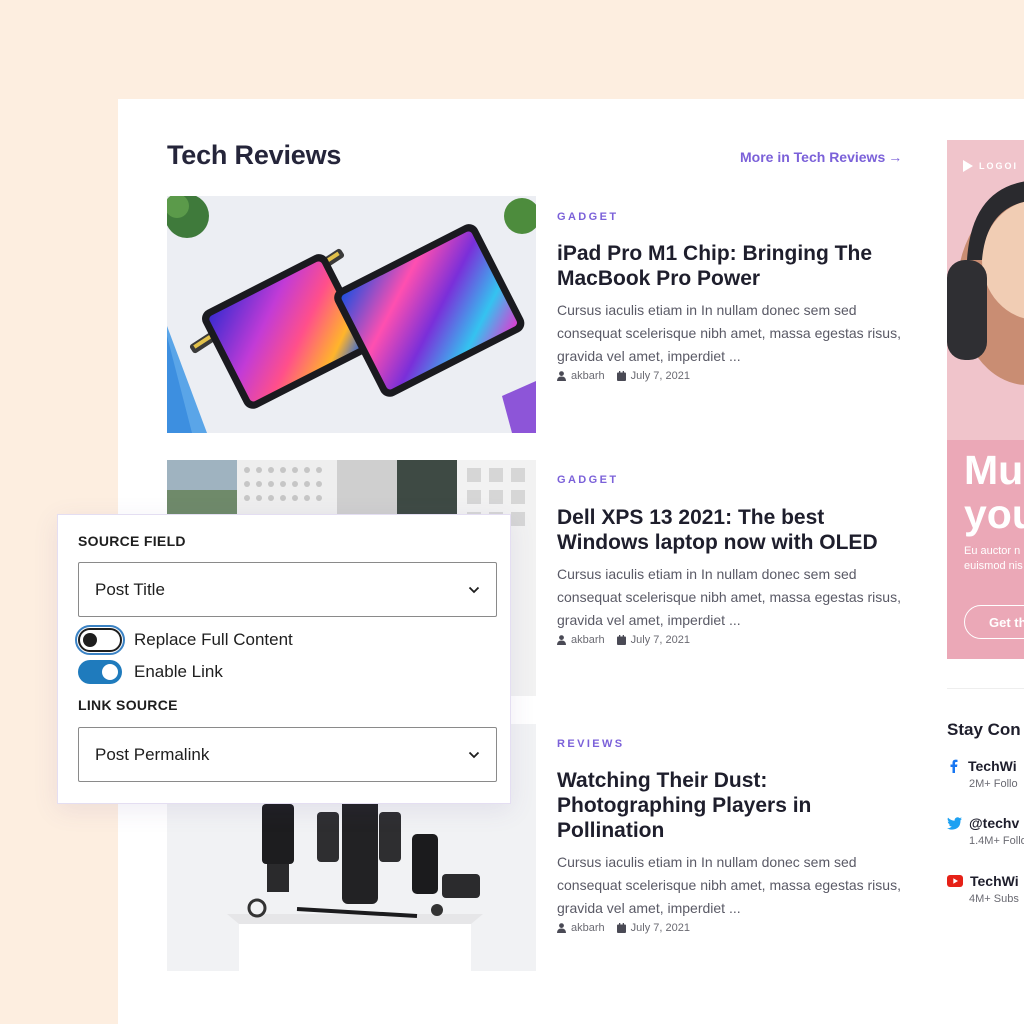 The height and width of the screenshot is (1024, 1024). Describe the element at coordinates (994, 492) in the screenshot. I see `ad-headline: Mu you` at that location.